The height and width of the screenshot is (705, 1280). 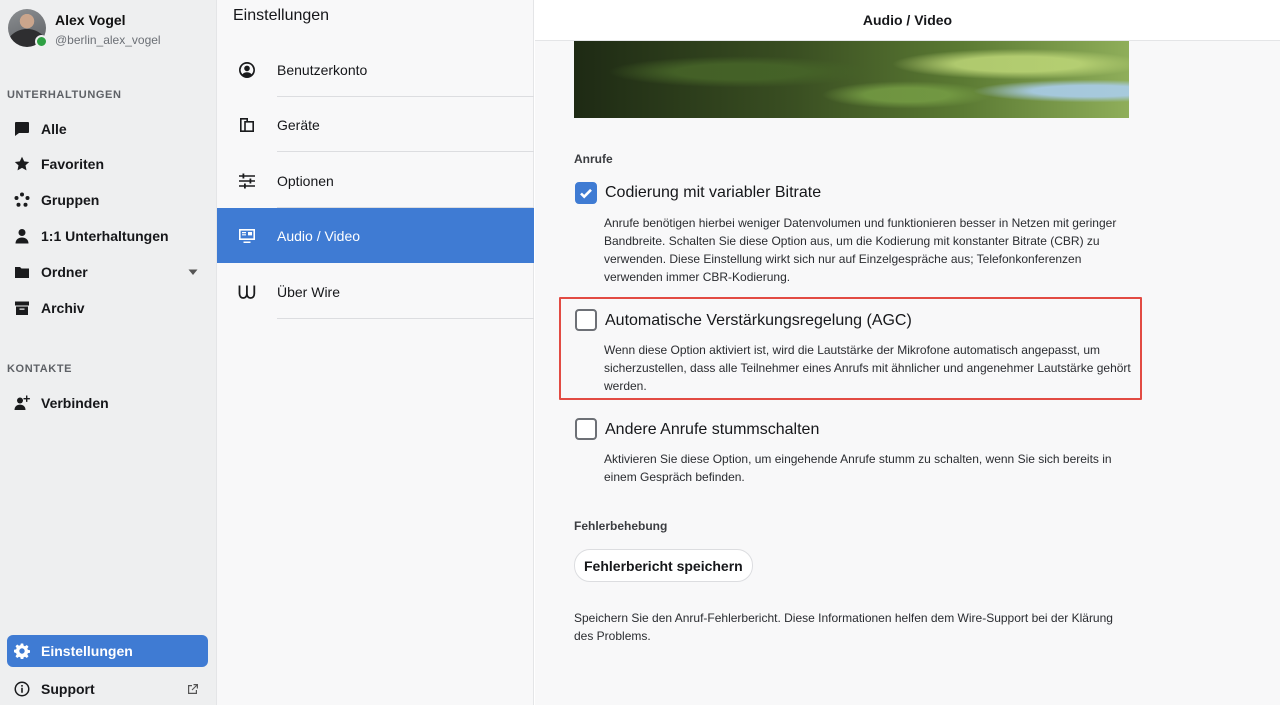 What do you see at coordinates (108, 40) in the screenshot?
I see `user-handle: @berlin_alex_vogel` at bounding box center [108, 40].